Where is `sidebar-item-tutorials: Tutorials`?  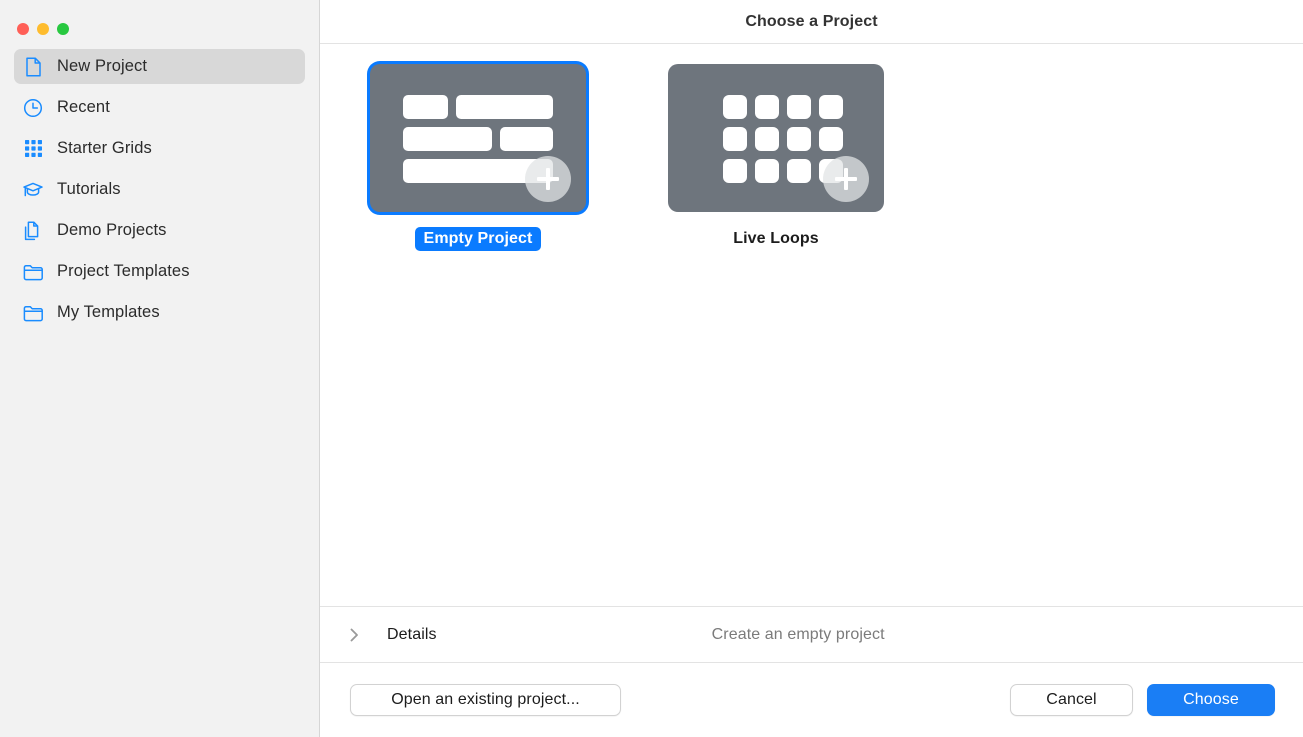 sidebar-item-tutorials: Tutorials is located at coordinates (159, 189).